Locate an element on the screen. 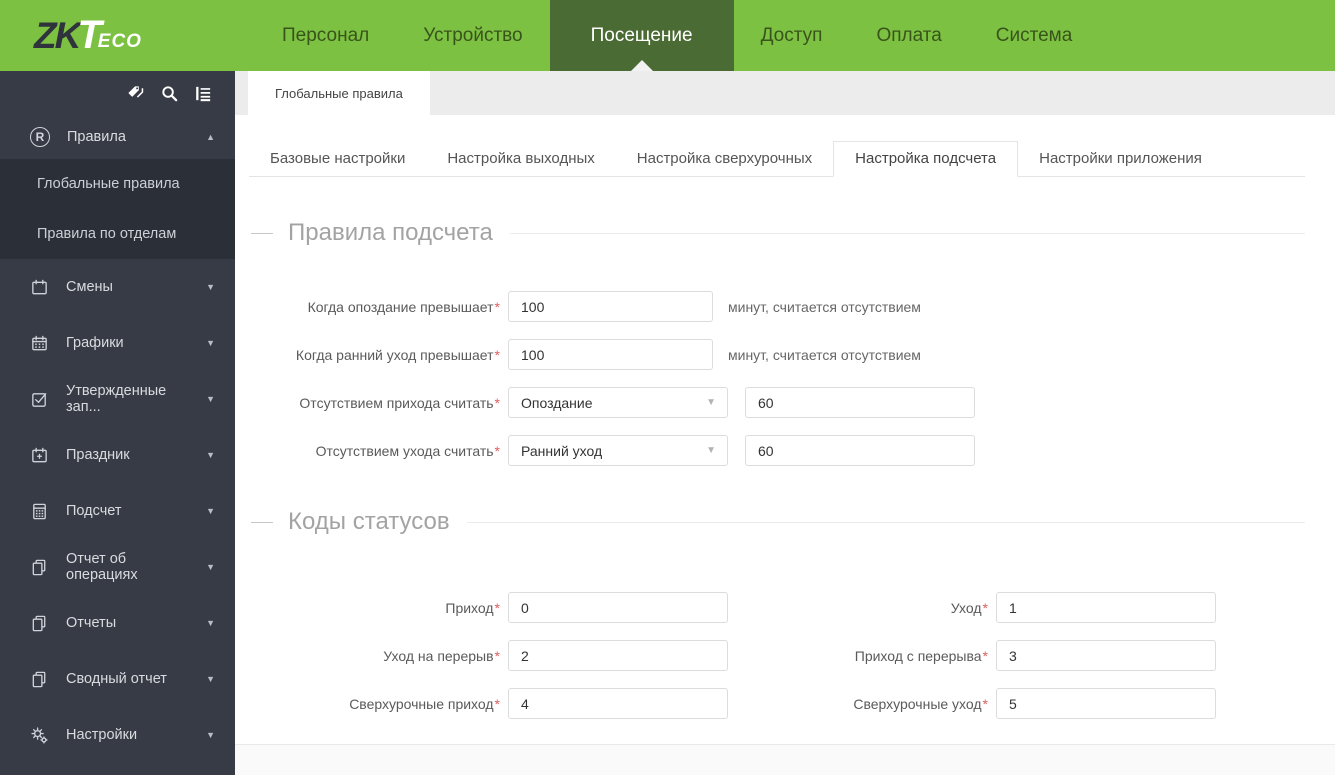 This screenshot has height=775, width=1335. form-row-no-checkout: Отсутствием ухода считать* Ранний уход ▼ is located at coordinates (785, 450).